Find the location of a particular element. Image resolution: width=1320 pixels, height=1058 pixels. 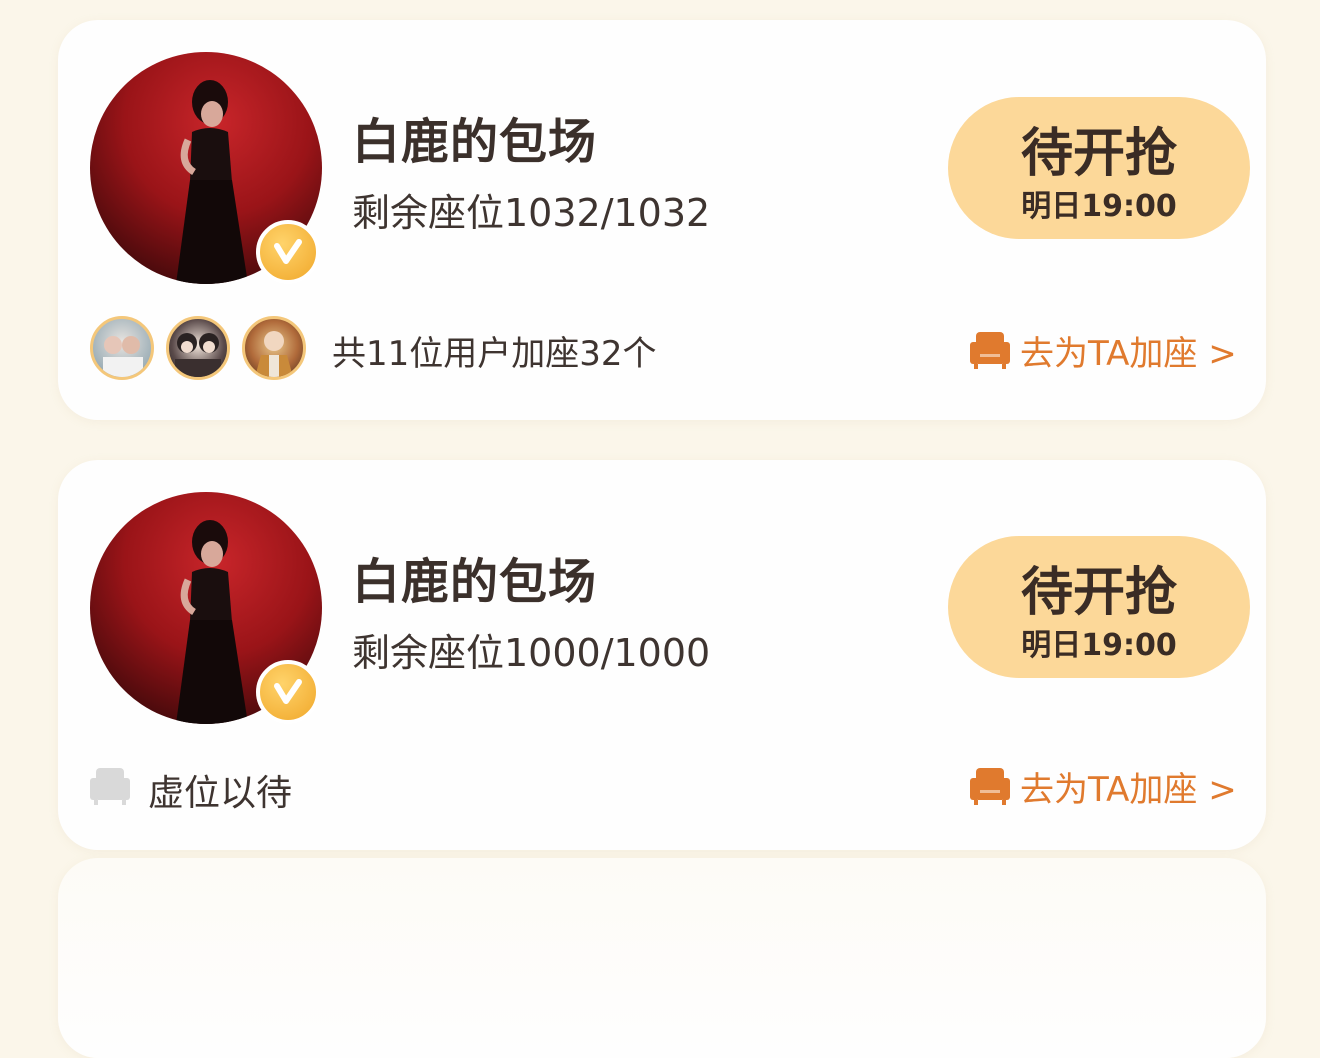

empty-seat-label: 虚位以待 is located at coordinates (220, 793).